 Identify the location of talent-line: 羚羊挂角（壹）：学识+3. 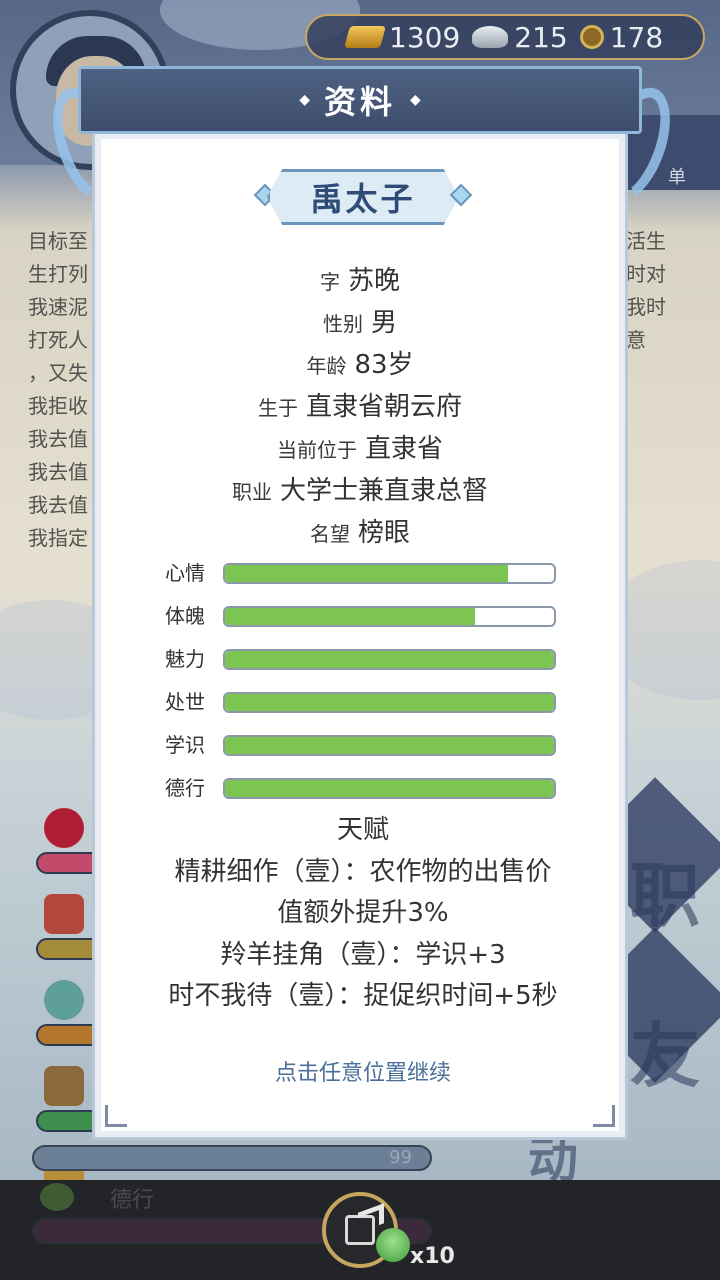
(363, 954).